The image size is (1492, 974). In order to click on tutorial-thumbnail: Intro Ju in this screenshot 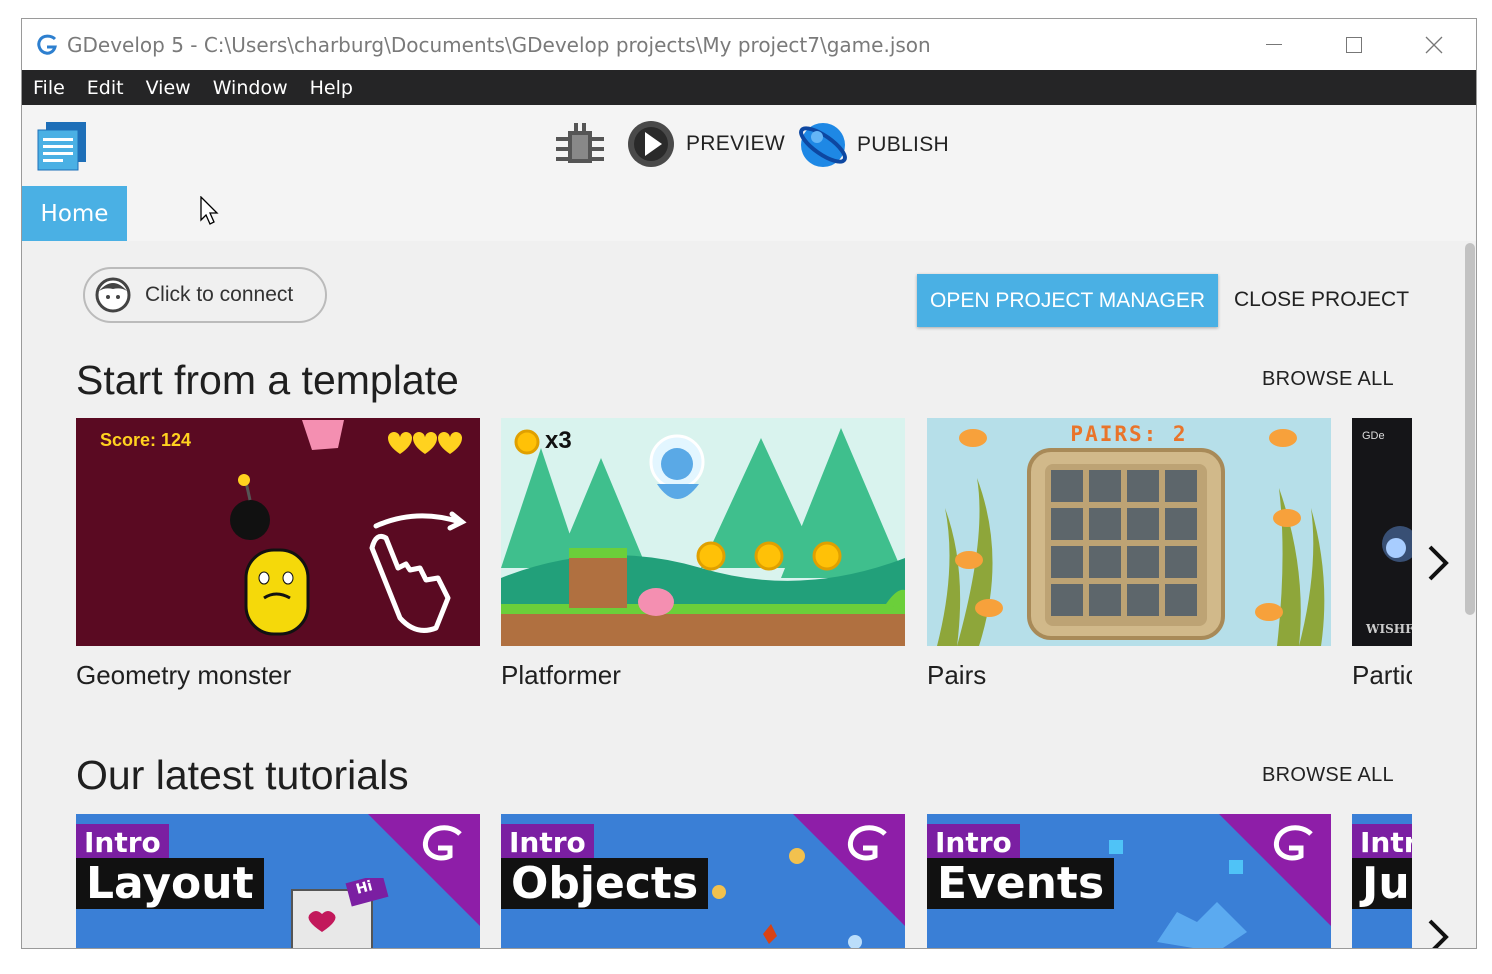, I will do `click(1382, 881)`.